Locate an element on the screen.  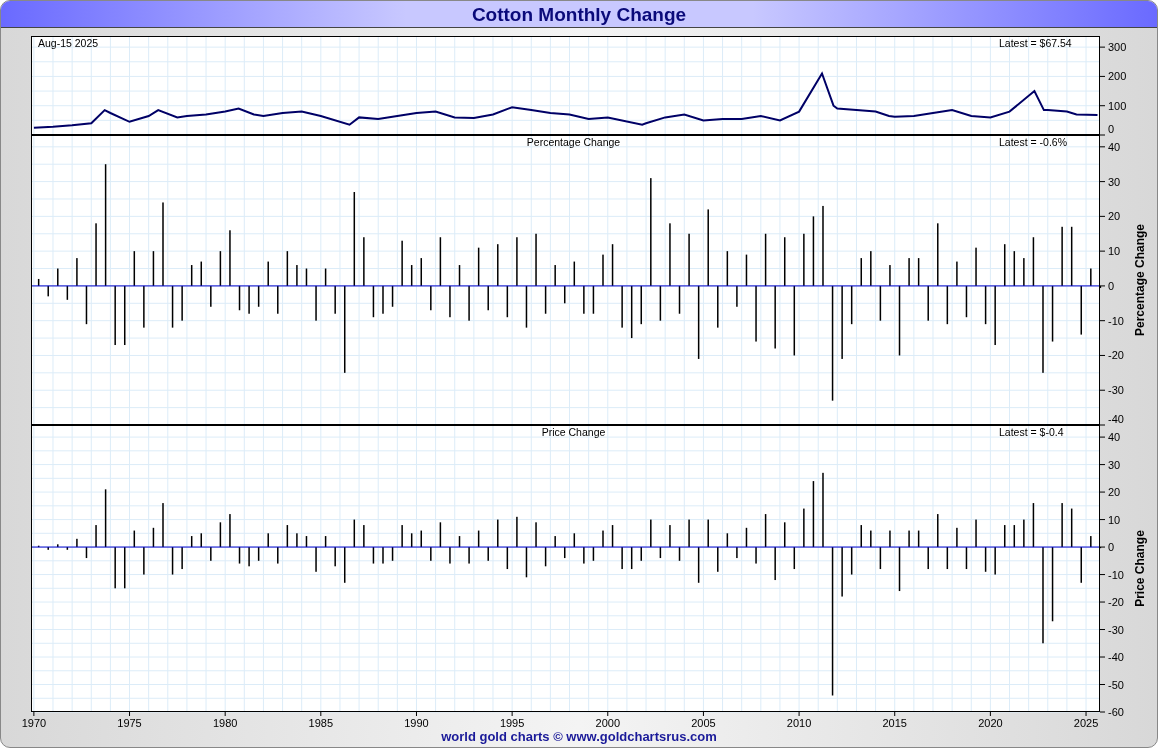
window-title: Cotton Monthly Change is located at coordinates (579, 14).